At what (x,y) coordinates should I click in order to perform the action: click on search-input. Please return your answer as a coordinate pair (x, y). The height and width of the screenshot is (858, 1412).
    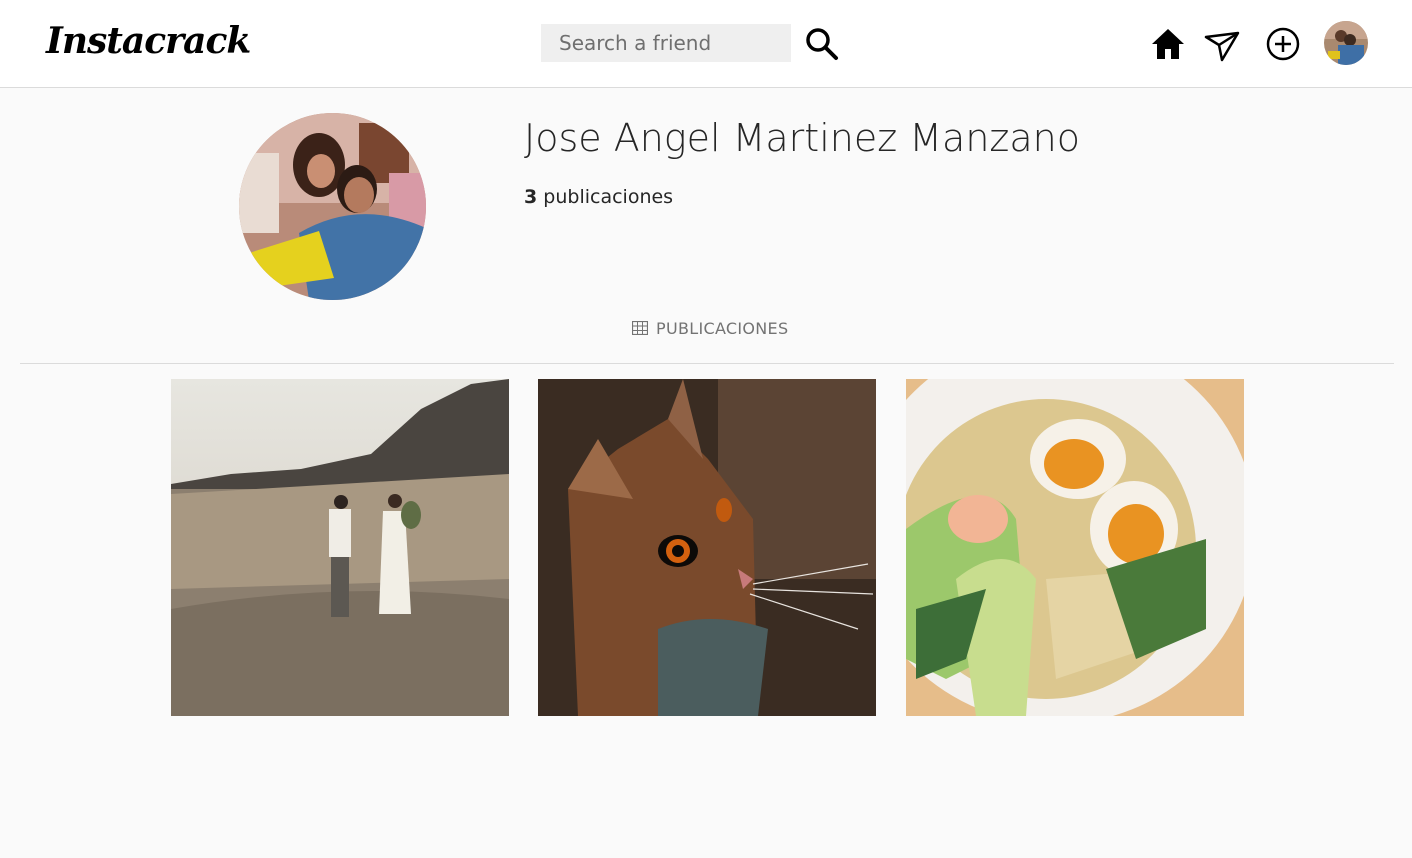
    Looking at the image, I should click on (666, 43).